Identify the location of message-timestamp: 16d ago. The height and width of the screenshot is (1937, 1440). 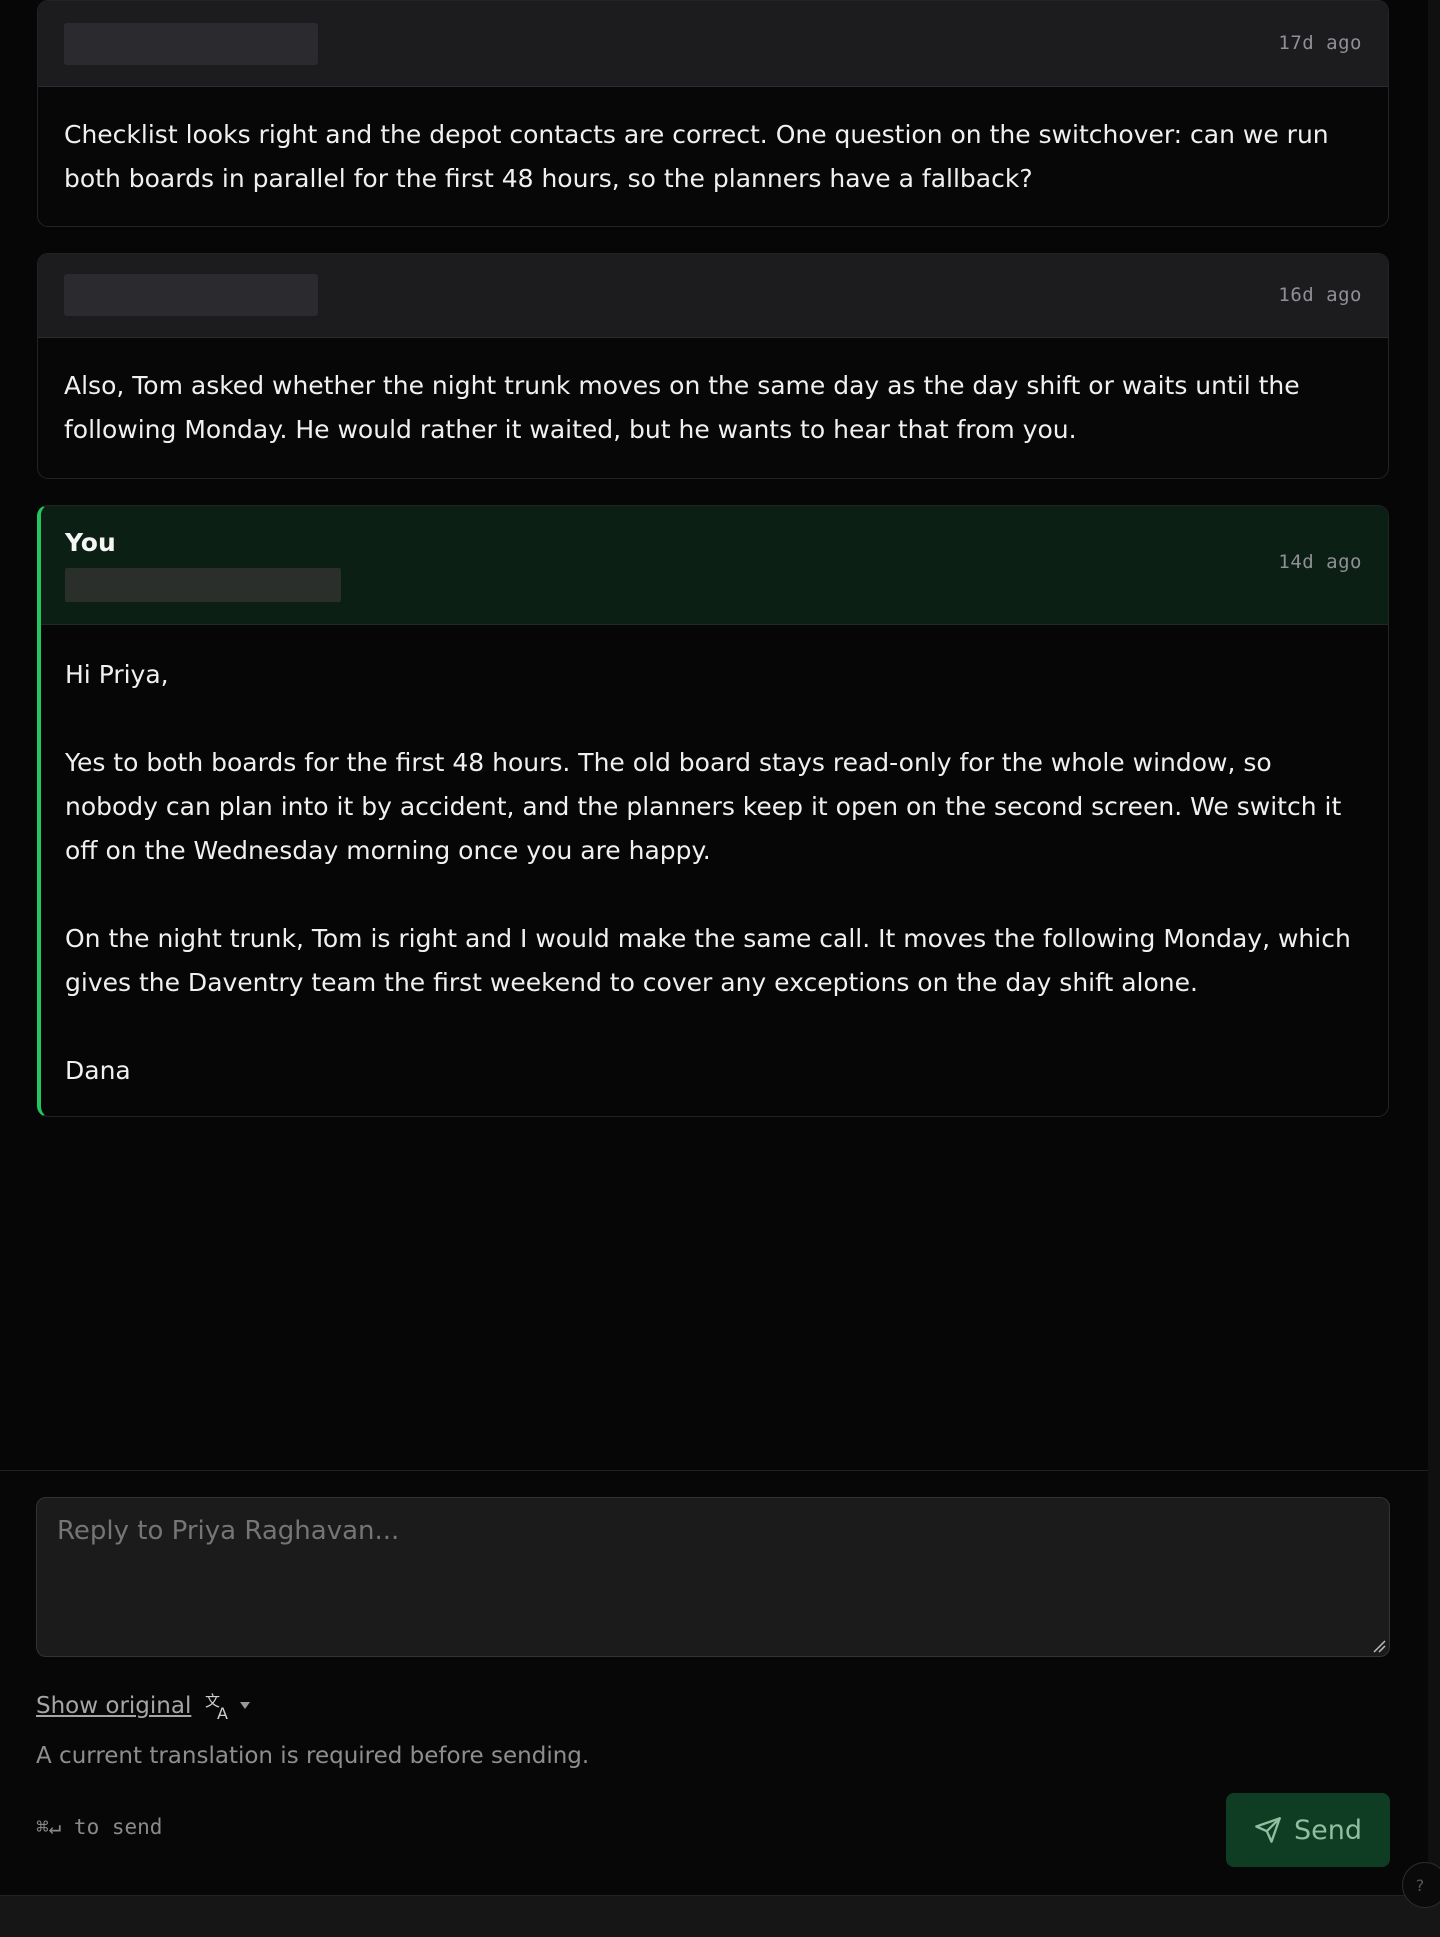
(1320, 295).